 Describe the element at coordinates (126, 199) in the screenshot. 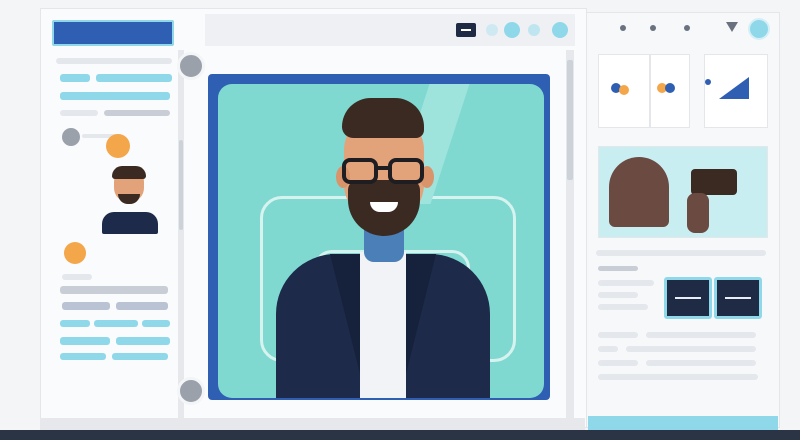

I see `avatar-small` at that location.